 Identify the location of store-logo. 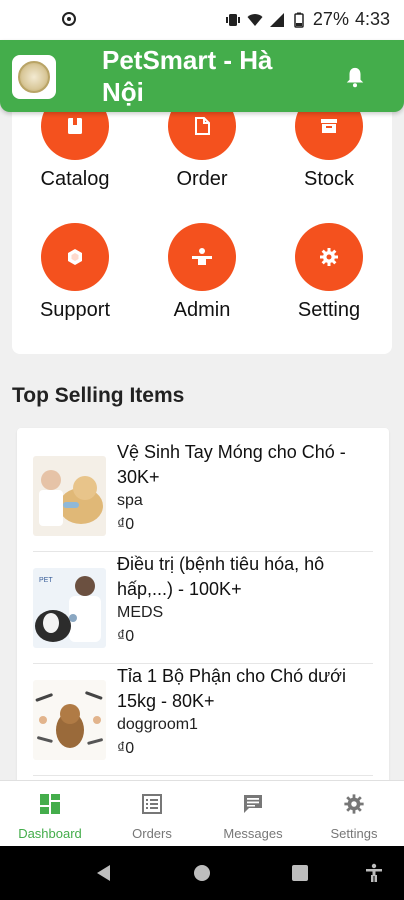
(34, 77).